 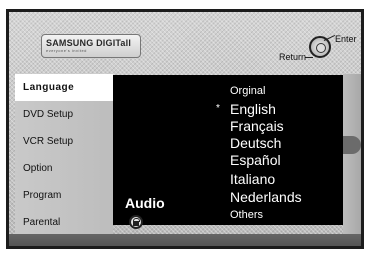 What do you see at coordinates (255, 160) in the screenshot?
I see `option-espanol: Español` at bounding box center [255, 160].